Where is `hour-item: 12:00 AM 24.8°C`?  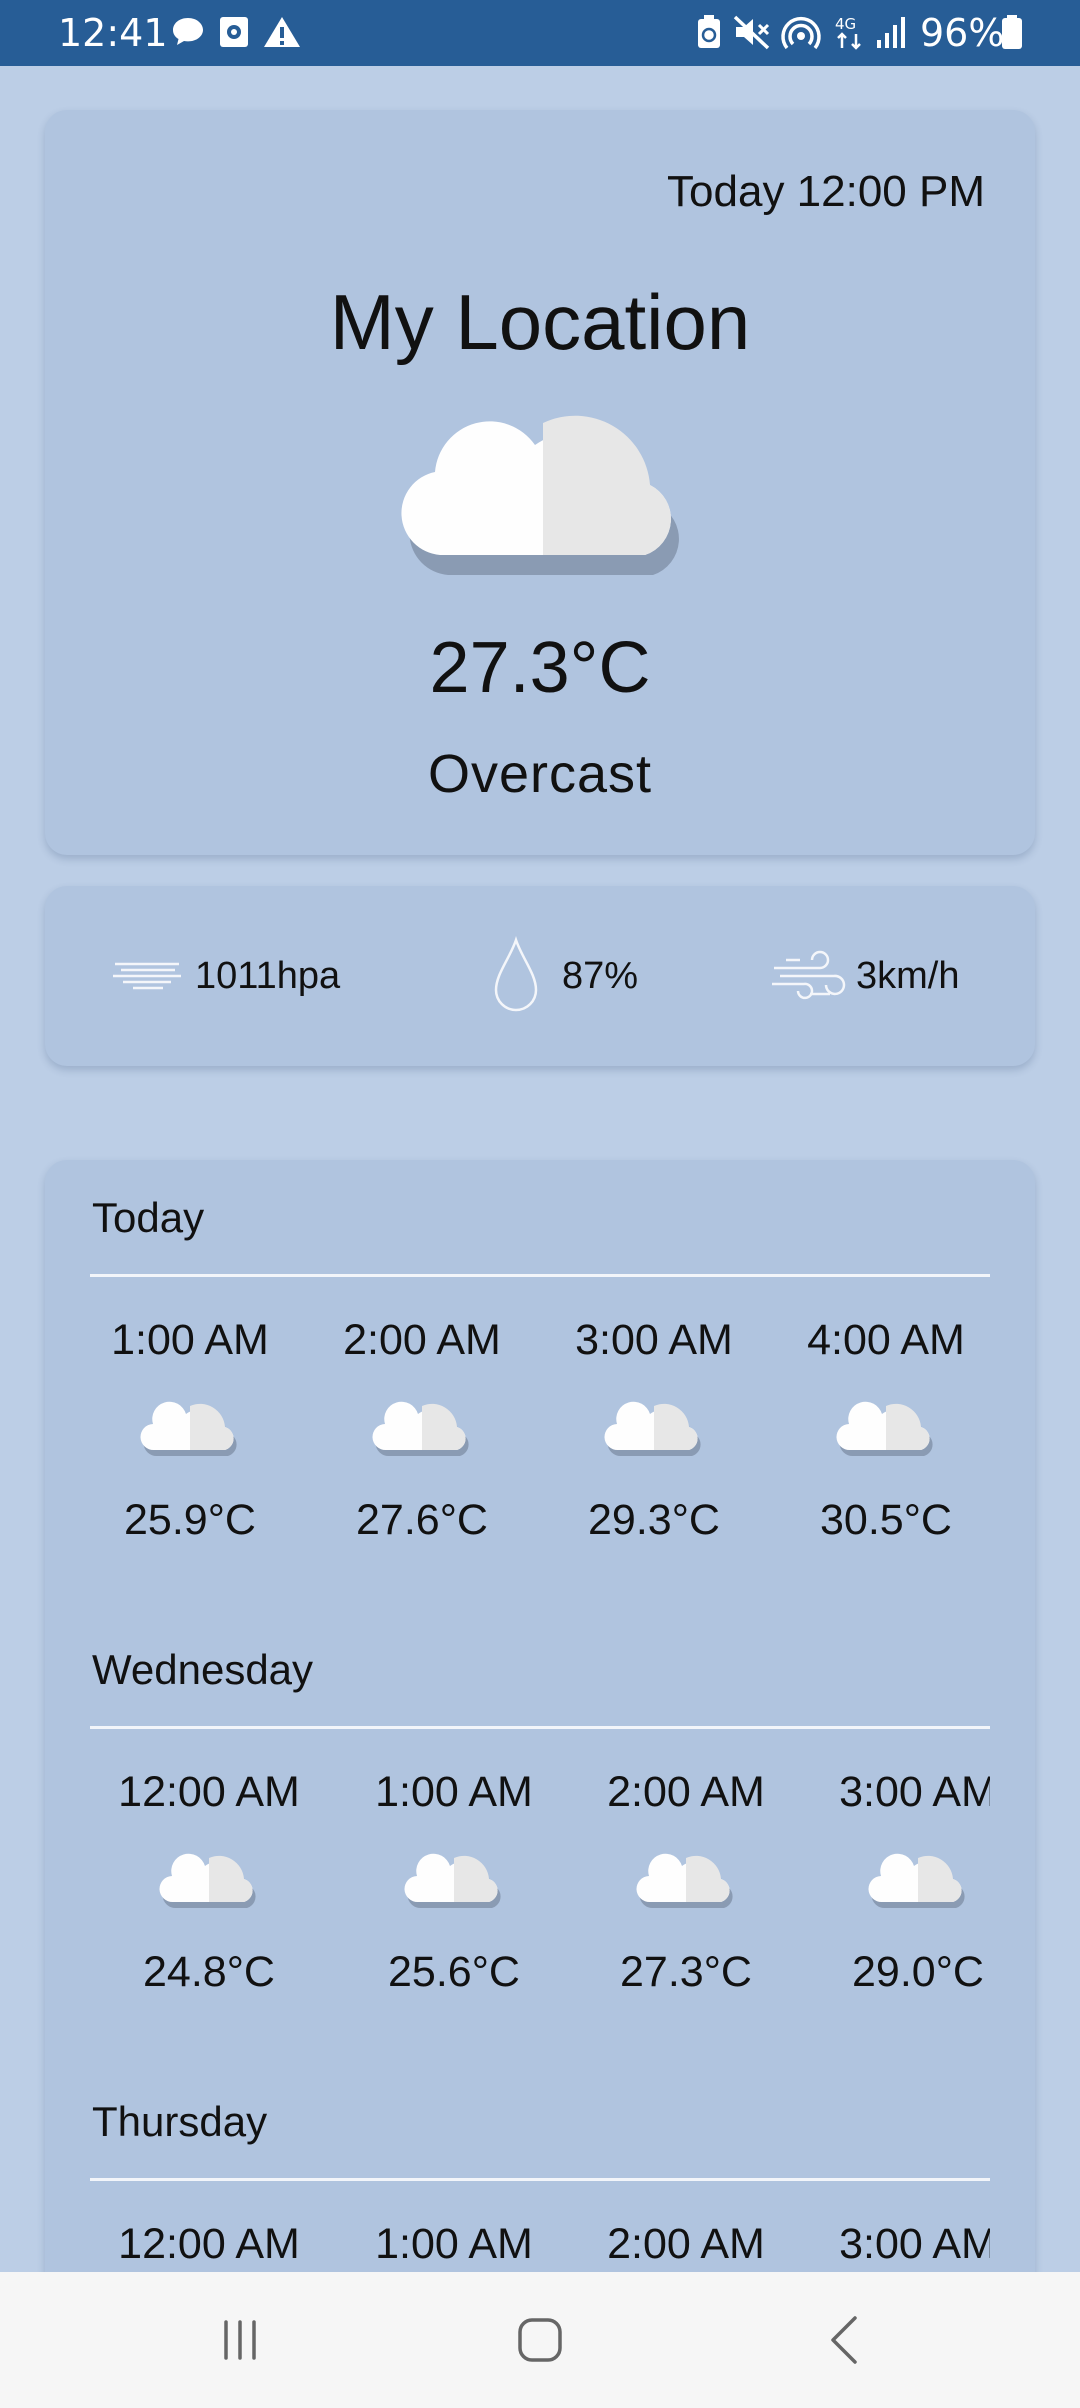 hour-item: 12:00 AM 24.8°C is located at coordinates (209, 1882).